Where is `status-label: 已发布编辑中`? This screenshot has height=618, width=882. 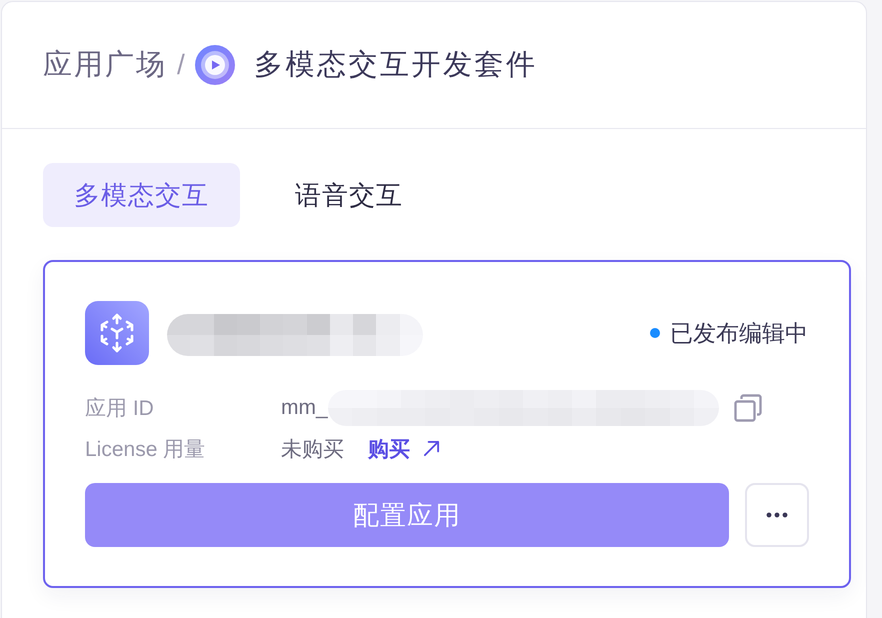 status-label: 已发布编辑中 is located at coordinates (739, 333).